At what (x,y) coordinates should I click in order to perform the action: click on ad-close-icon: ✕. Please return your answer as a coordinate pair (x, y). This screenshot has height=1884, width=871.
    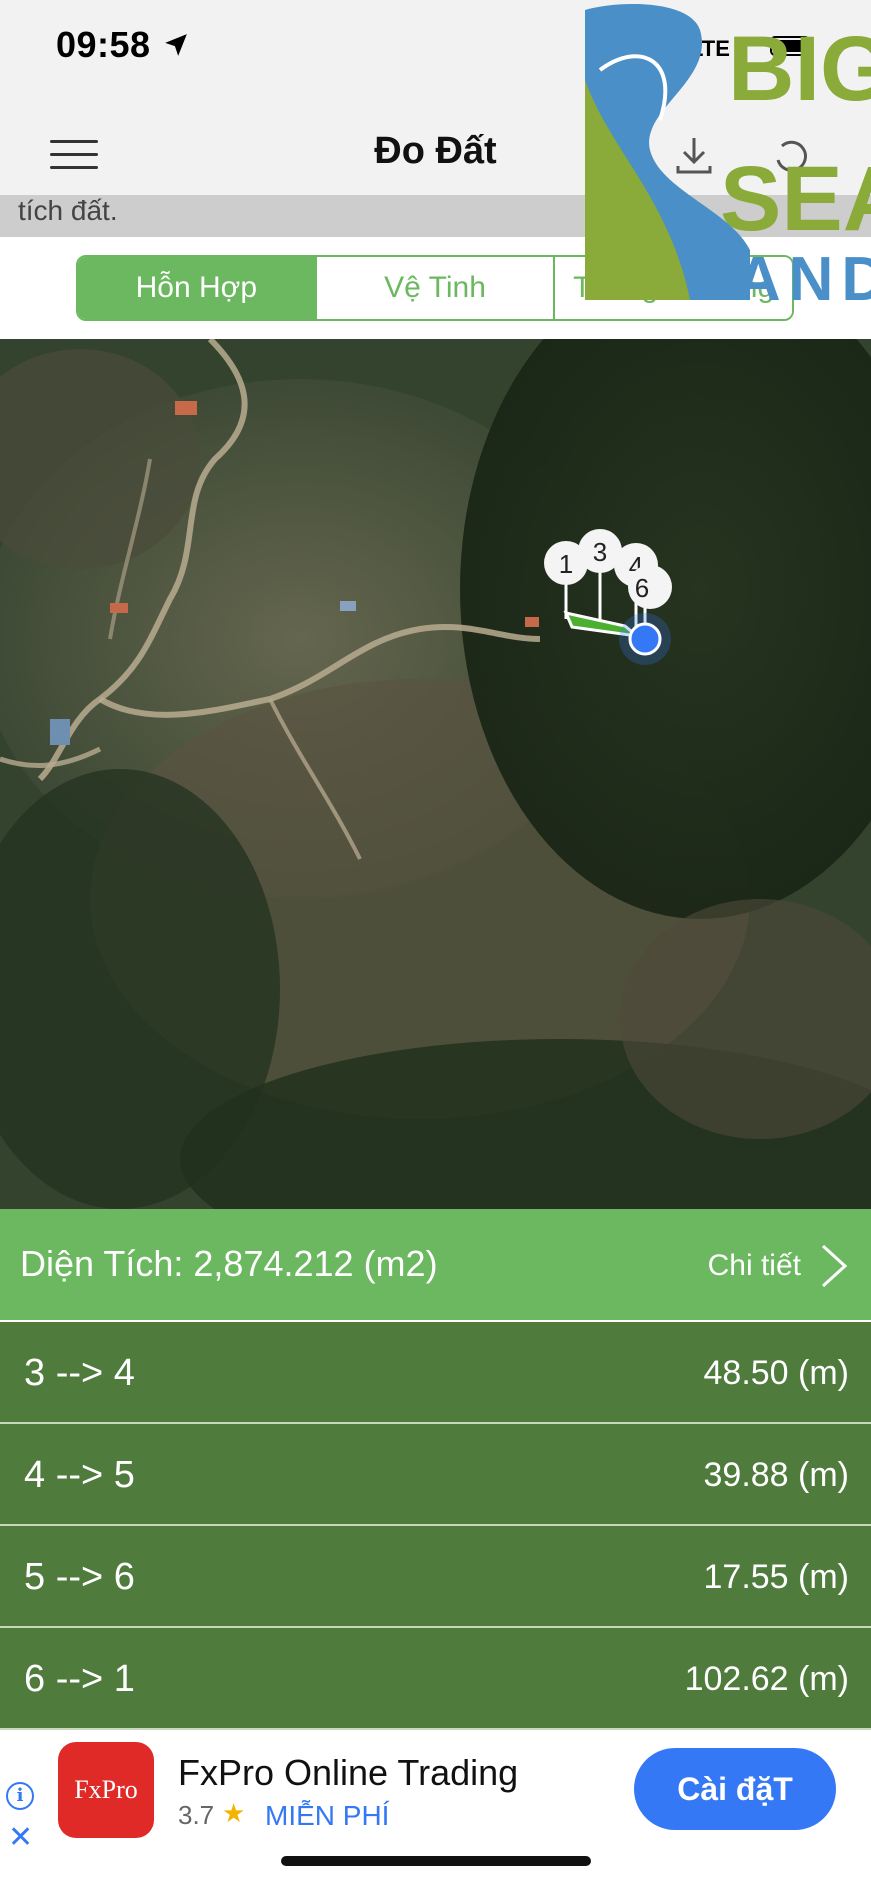
    Looking at the image, I should click on (20, 1837).